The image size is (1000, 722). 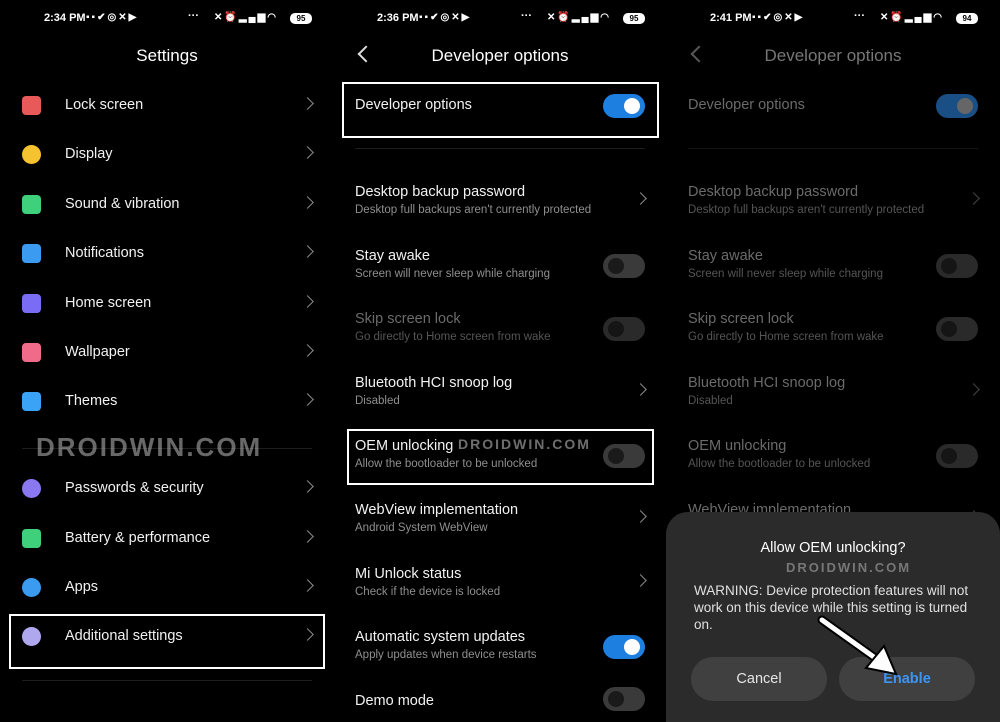 What do you see at coordinates (500, 704) in the screenshot?
I see `developer-option-row: Demo mode` at bounding box center [500, 704].